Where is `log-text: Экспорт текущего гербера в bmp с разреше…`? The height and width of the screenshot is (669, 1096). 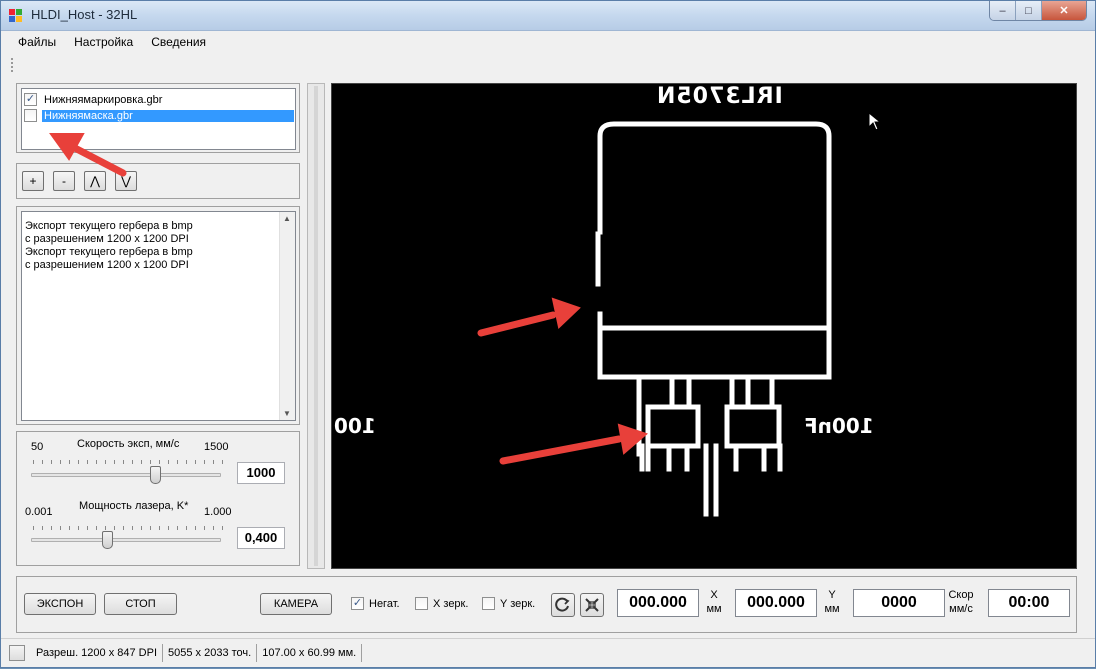
log-text: Экспорт текущего гербера в bmp с разреше… is located at coordinates (109, 245).